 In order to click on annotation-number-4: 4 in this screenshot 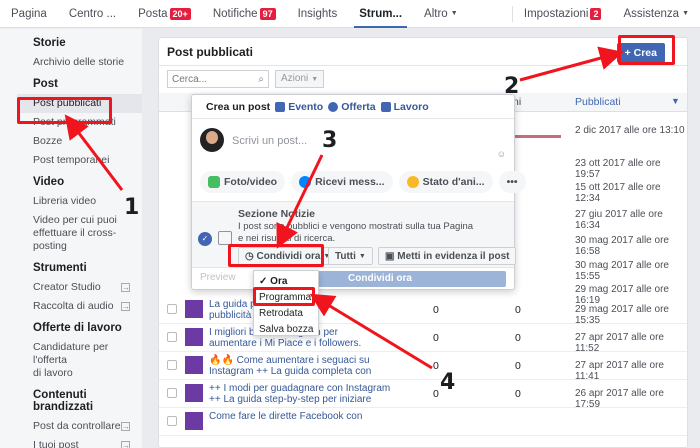, I will do `click(448, 382)`.